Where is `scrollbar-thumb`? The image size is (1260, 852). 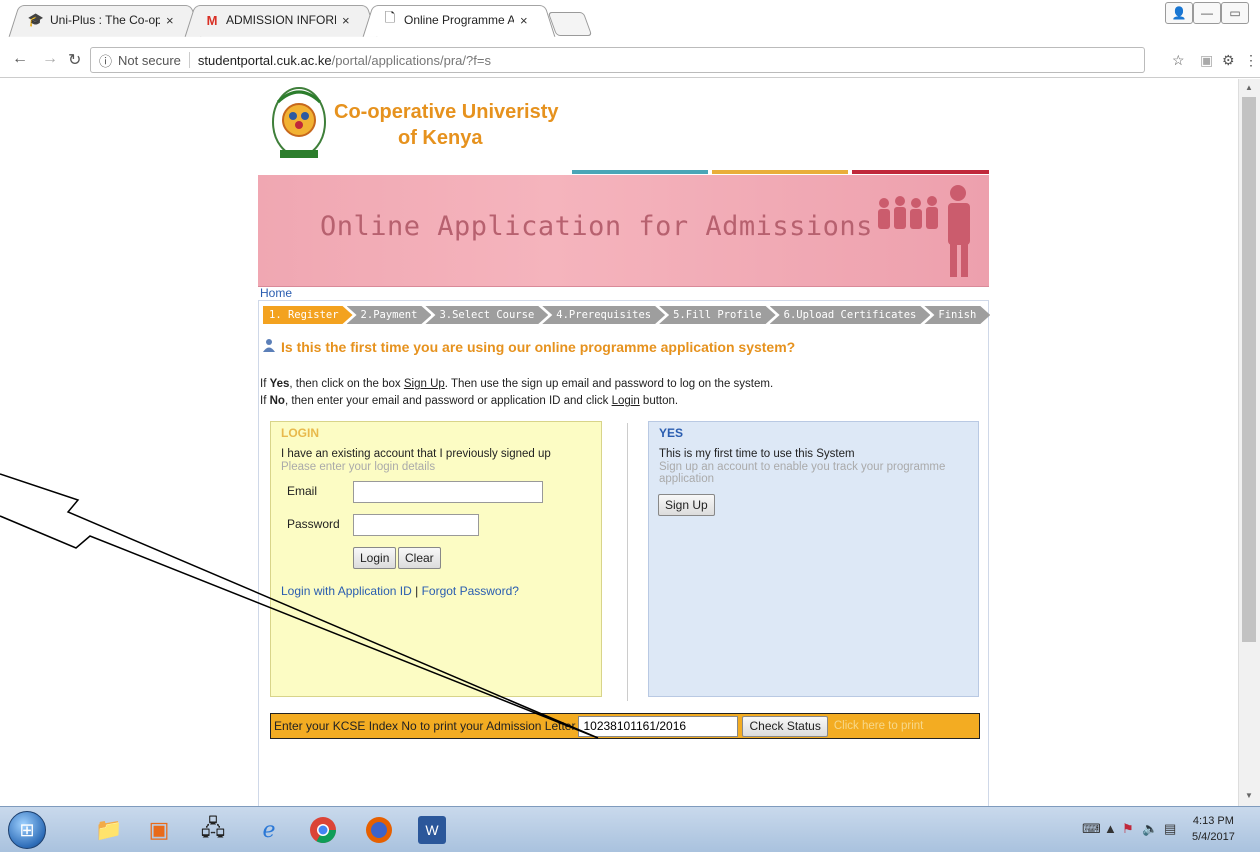 scrollbar-thumb is located at coordinates (1249, 369).